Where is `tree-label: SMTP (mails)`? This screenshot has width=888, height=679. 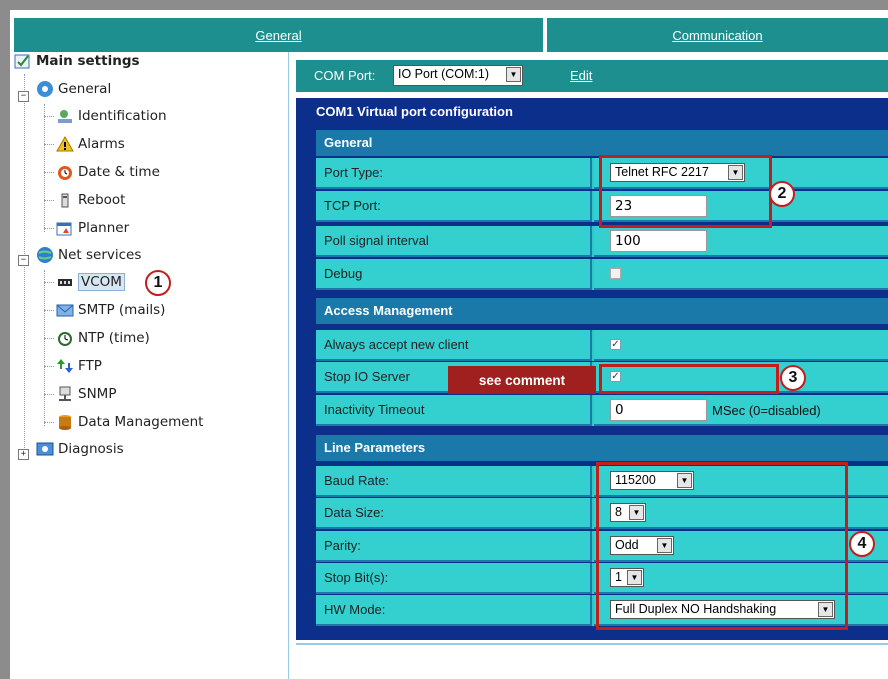 tree-label: SMTP (mails) is located at coordinates (122, 310).